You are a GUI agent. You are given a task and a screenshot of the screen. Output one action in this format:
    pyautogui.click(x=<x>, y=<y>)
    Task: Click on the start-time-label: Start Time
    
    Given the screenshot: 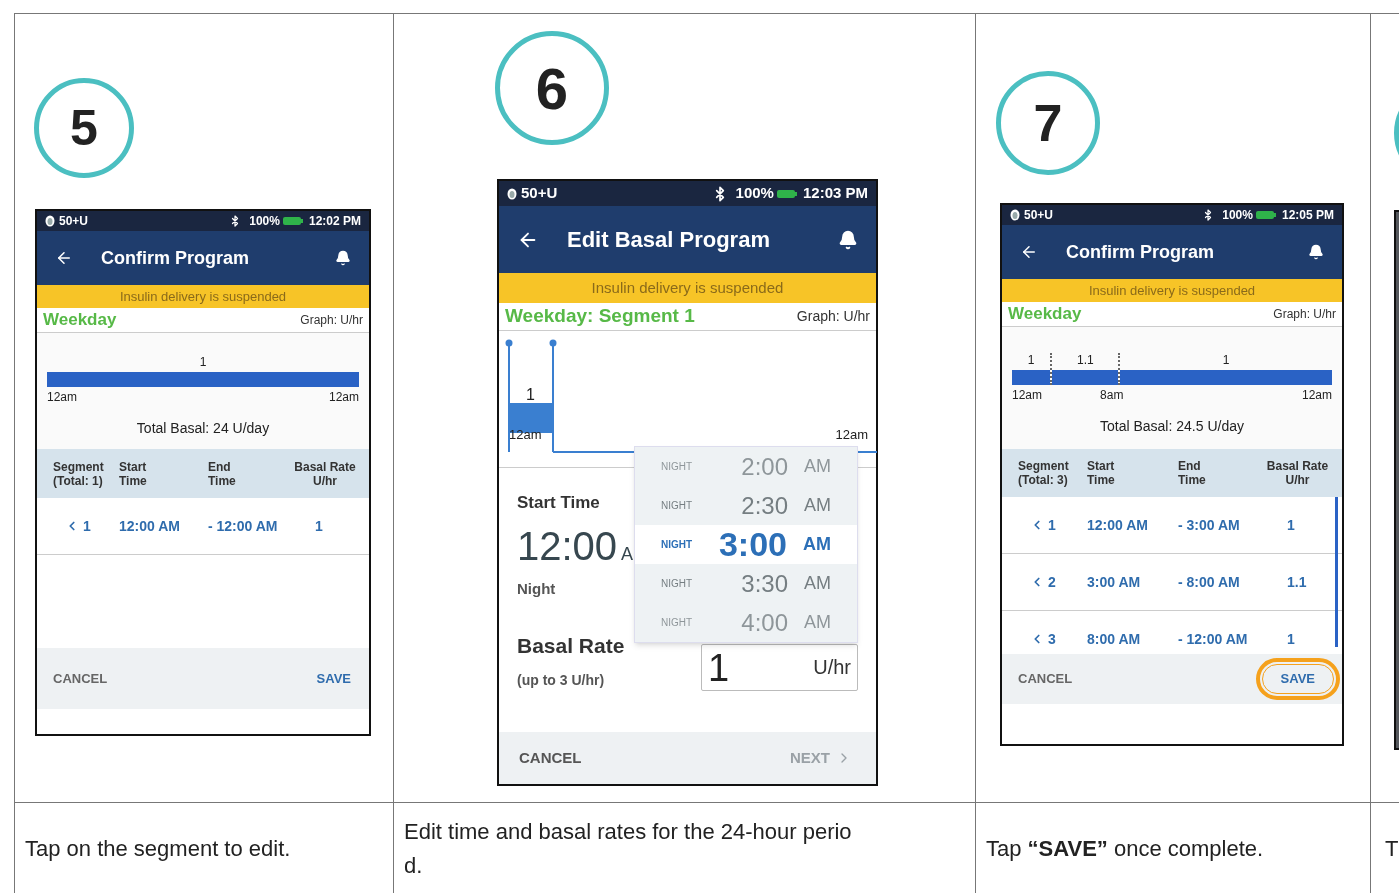 What is the action you would take?
    pyautogui.click(x=558, y=503)
    